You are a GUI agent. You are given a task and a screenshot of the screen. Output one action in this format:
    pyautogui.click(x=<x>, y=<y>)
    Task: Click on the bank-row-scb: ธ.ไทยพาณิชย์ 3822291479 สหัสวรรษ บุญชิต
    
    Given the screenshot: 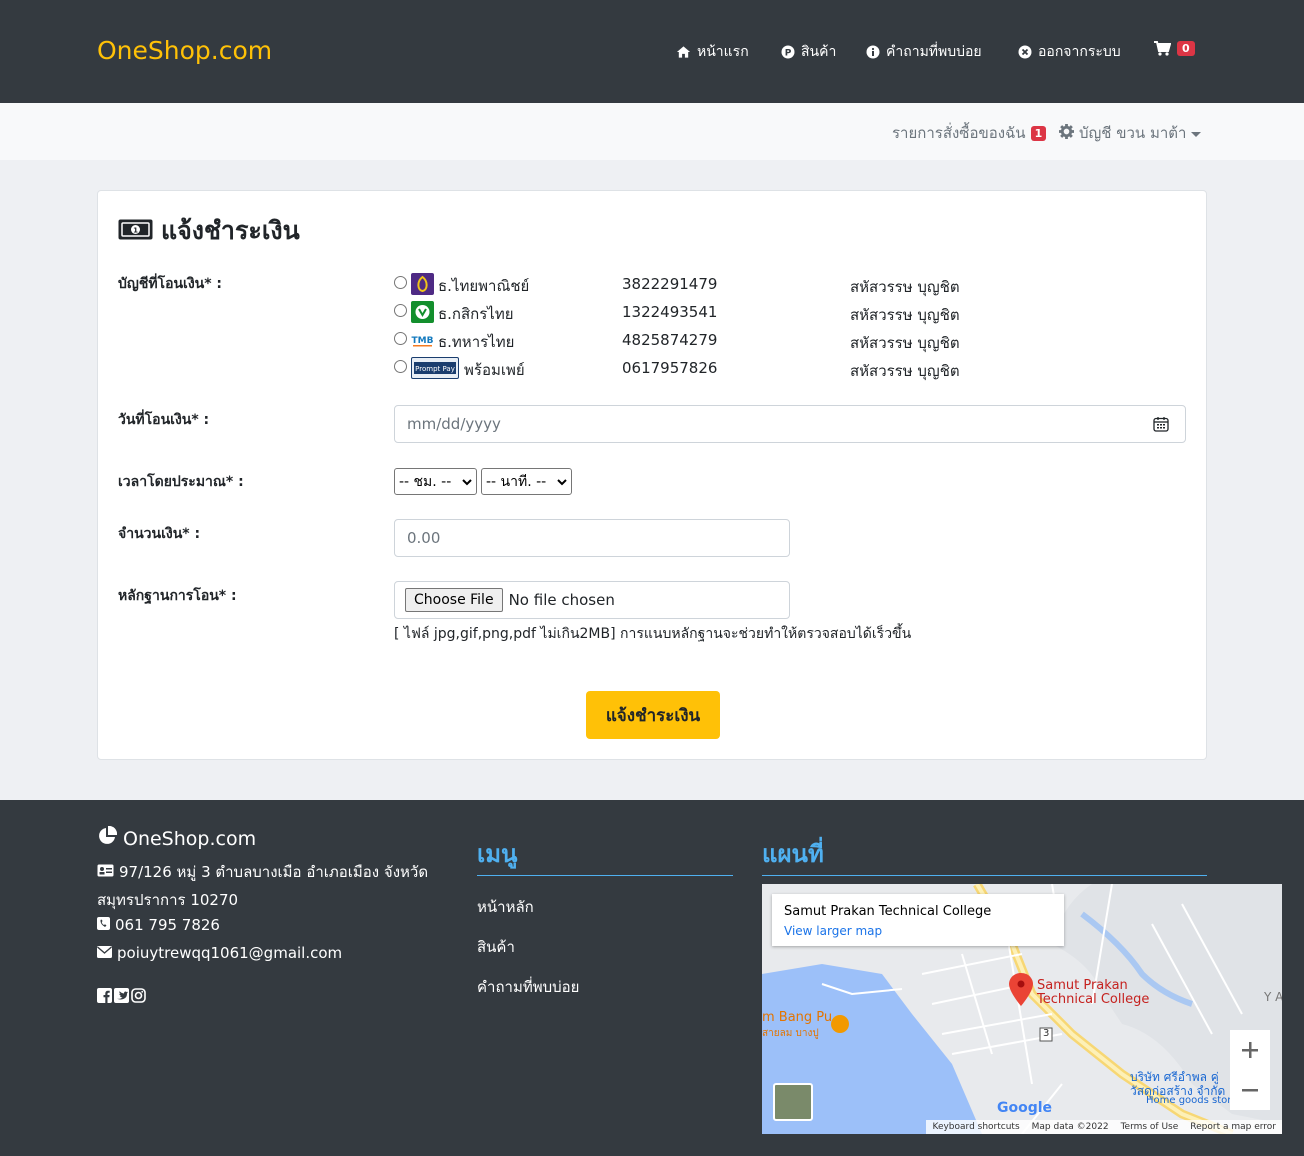 What is the action you would take?
    pyautogui.click(x=734, y=286)
    